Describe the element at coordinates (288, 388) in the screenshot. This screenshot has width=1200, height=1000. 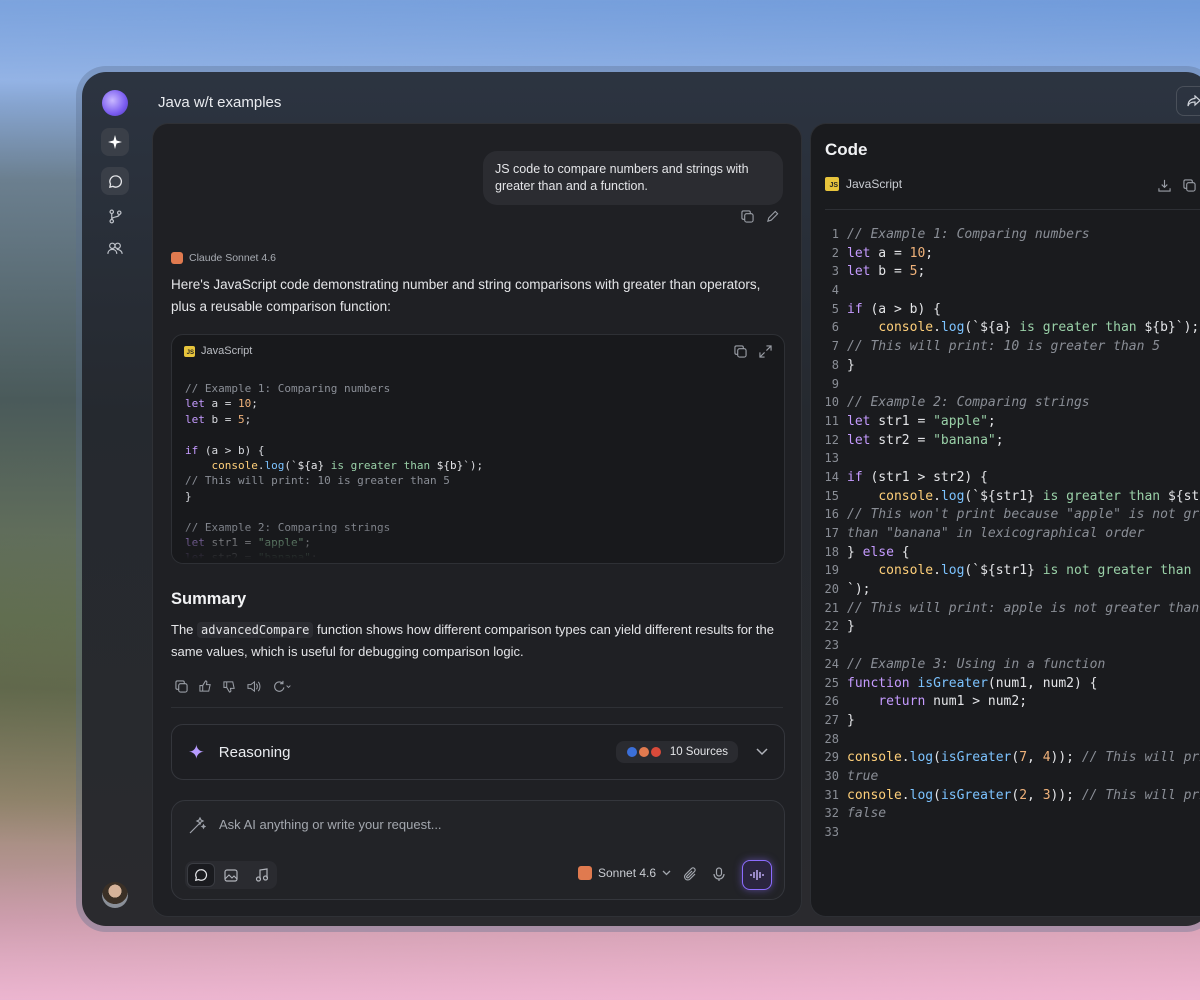
I see `code-line: // Example 1: Comparing numbers` at that location.